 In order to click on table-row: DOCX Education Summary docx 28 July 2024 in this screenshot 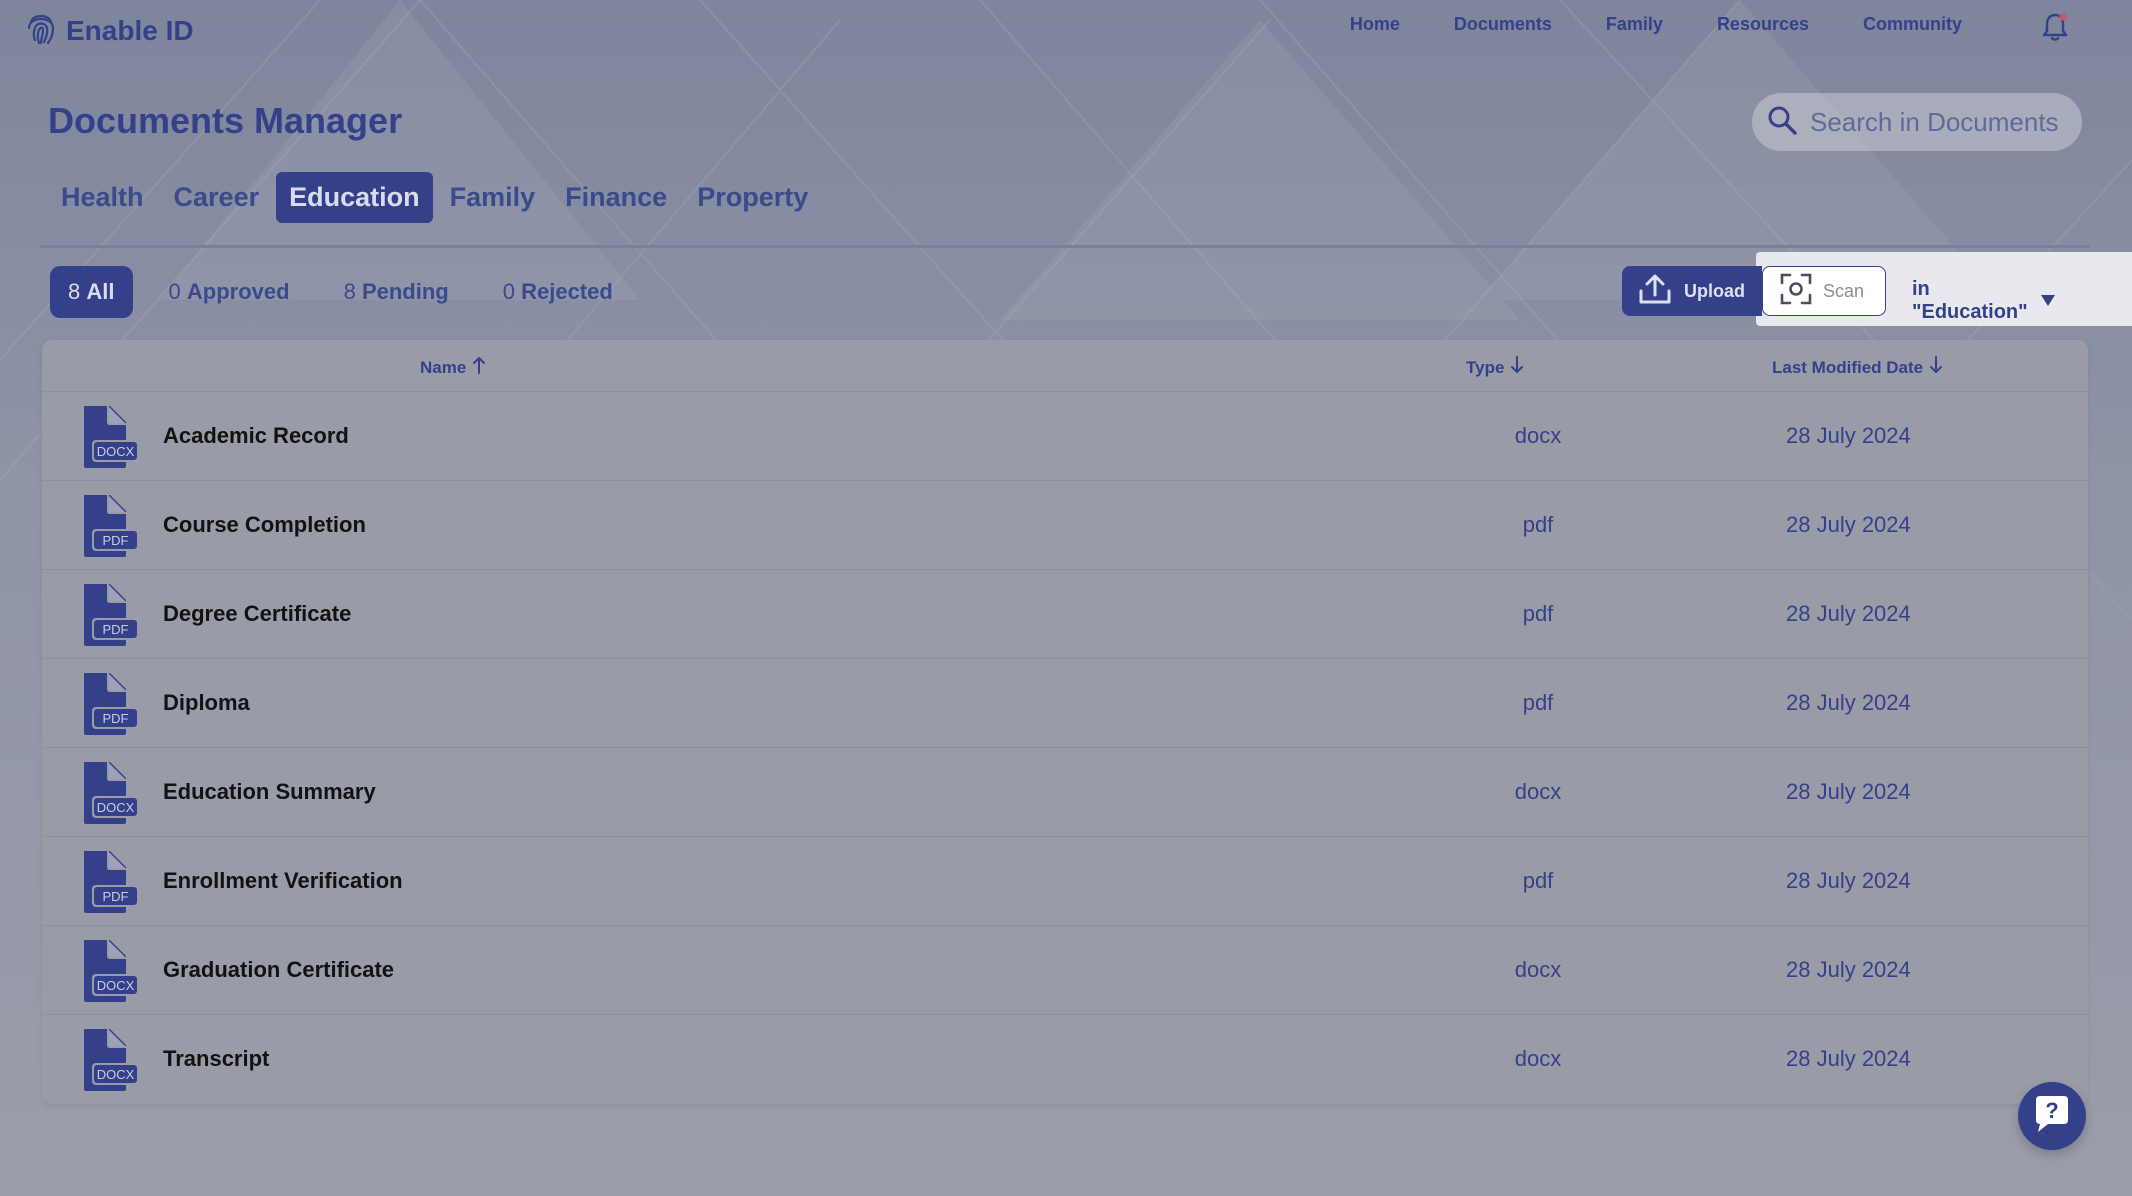, I will do `click(1065, 792)`.